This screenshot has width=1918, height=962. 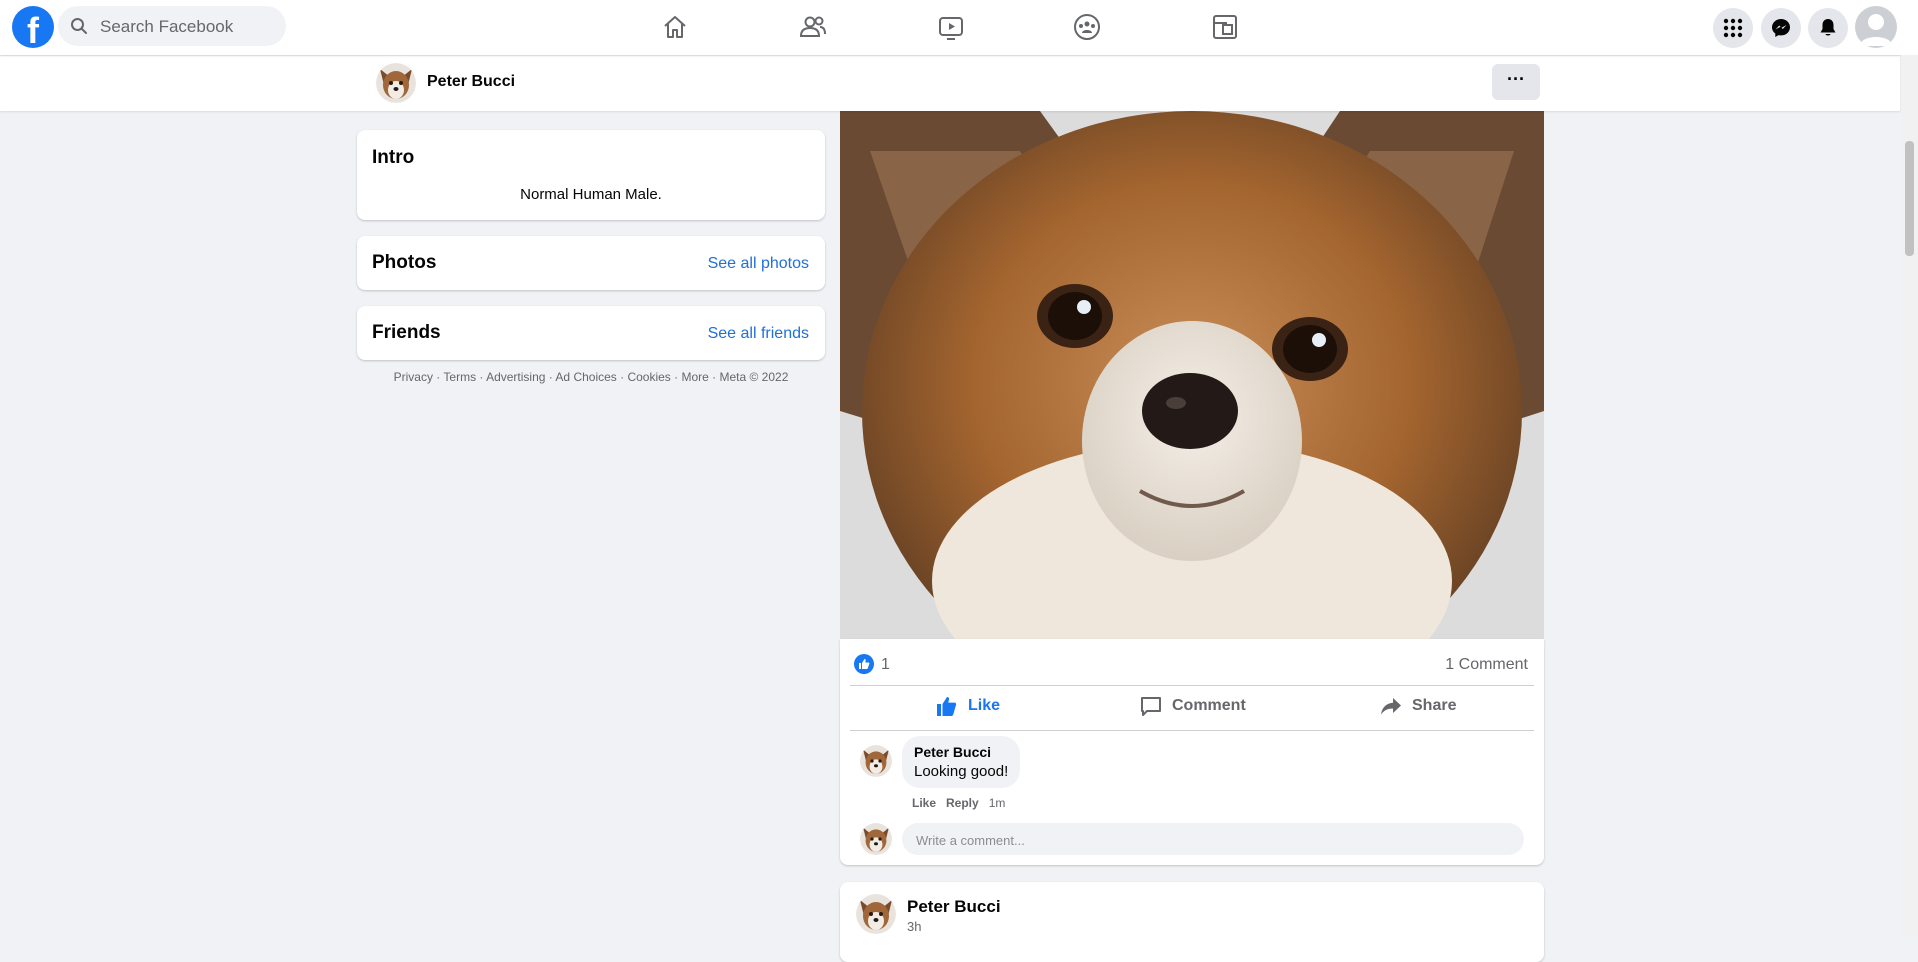 What do you see at coordinates (962, 803) in the screenshot?
I see `comment-reply-link: Reply` at bounding box center [962, 803].